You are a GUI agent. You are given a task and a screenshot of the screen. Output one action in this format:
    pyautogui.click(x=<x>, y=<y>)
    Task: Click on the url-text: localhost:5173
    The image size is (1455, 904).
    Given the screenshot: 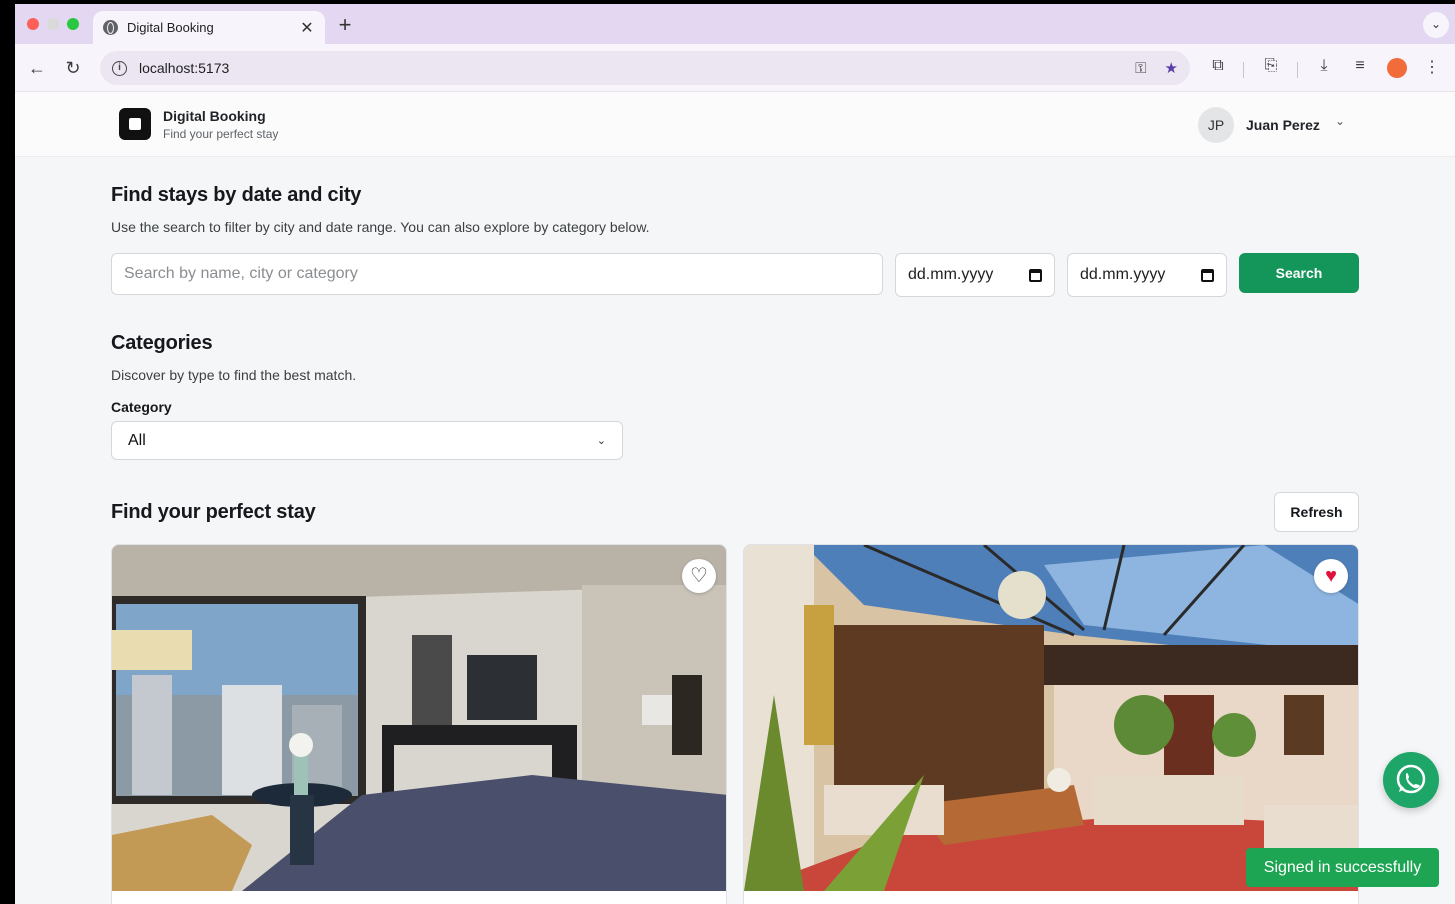 What is the action you would take?
    pyautogui.click(x=628, y=68)
    